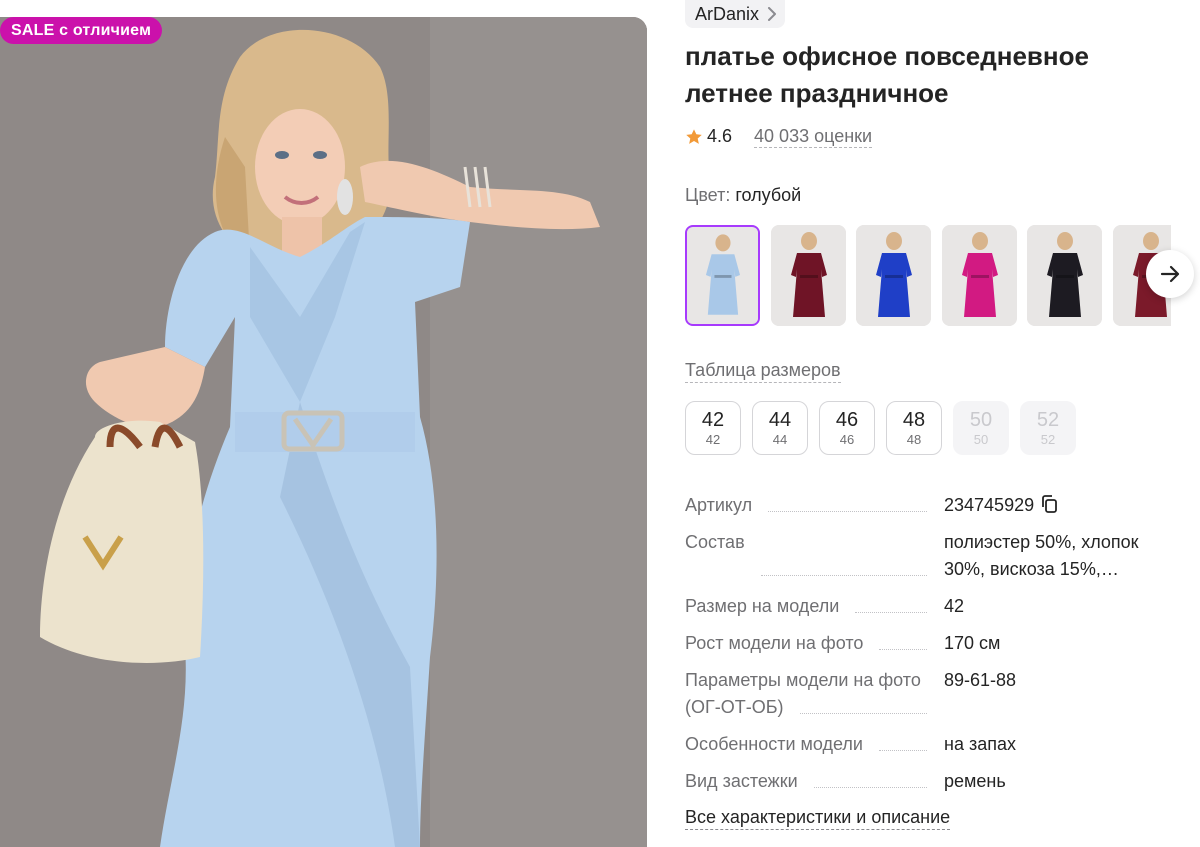 The image size is (1200, 847). I want to click on spec-key: Рост модели на фото, so click(806, 643).